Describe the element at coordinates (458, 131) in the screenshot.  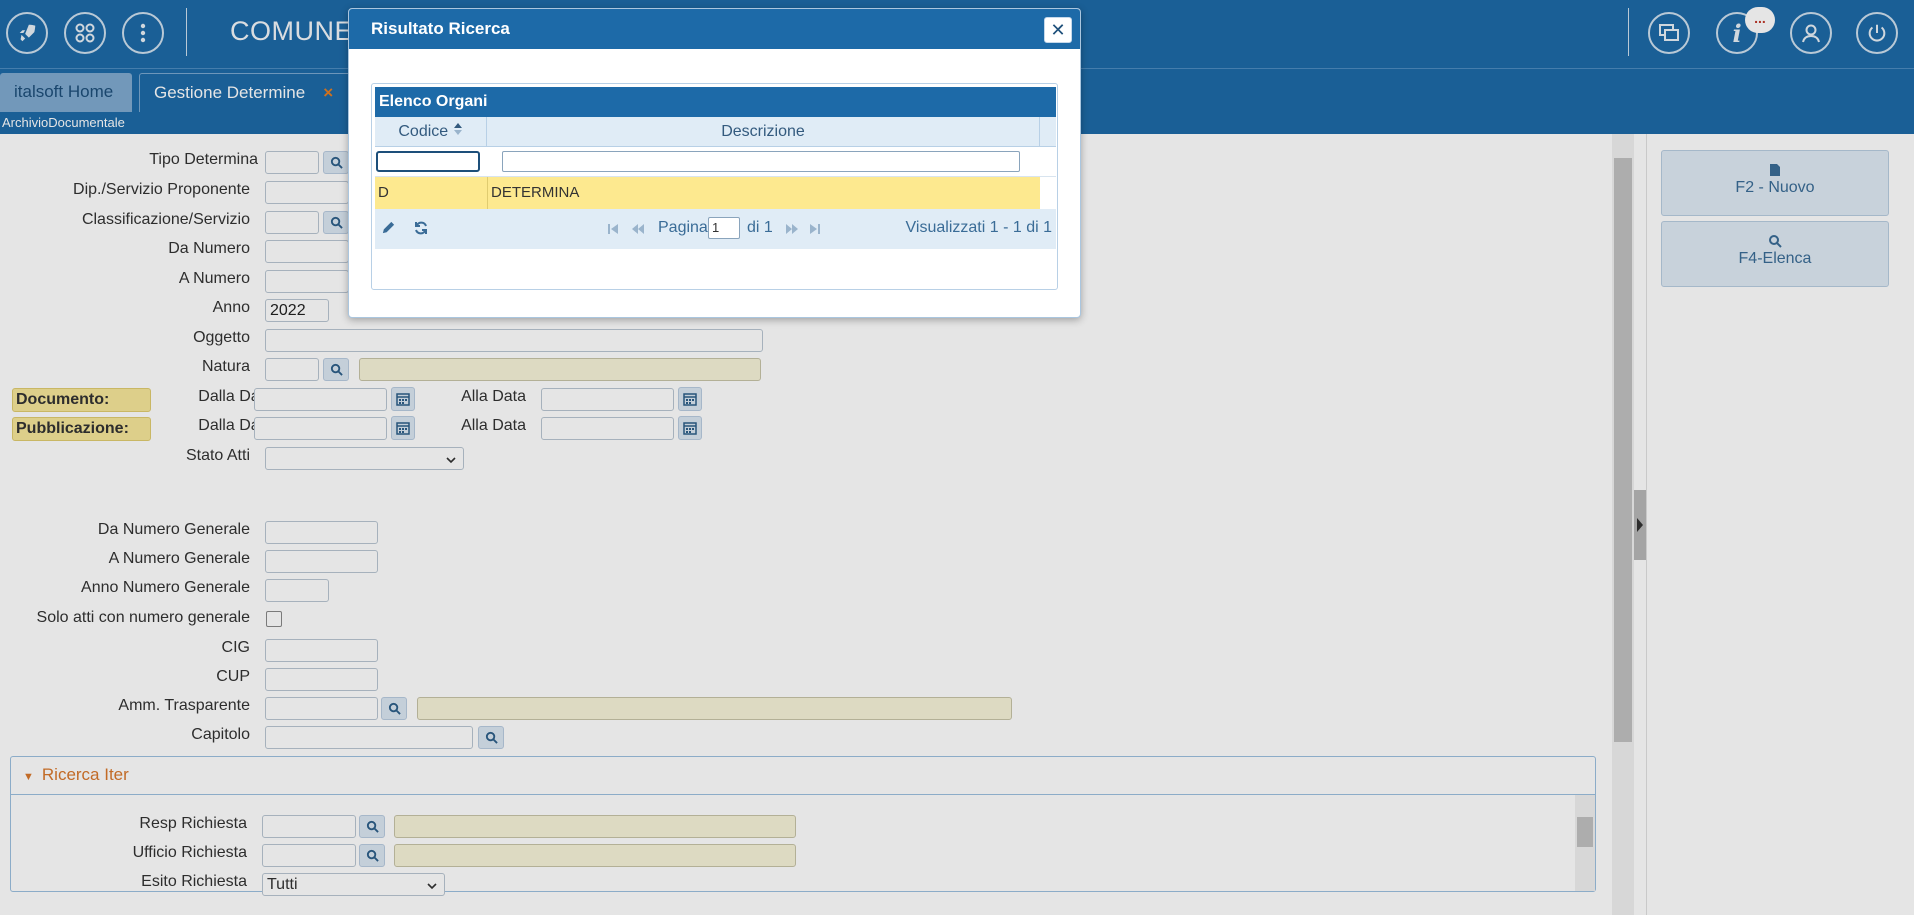
I see `sort-icon` at that location.